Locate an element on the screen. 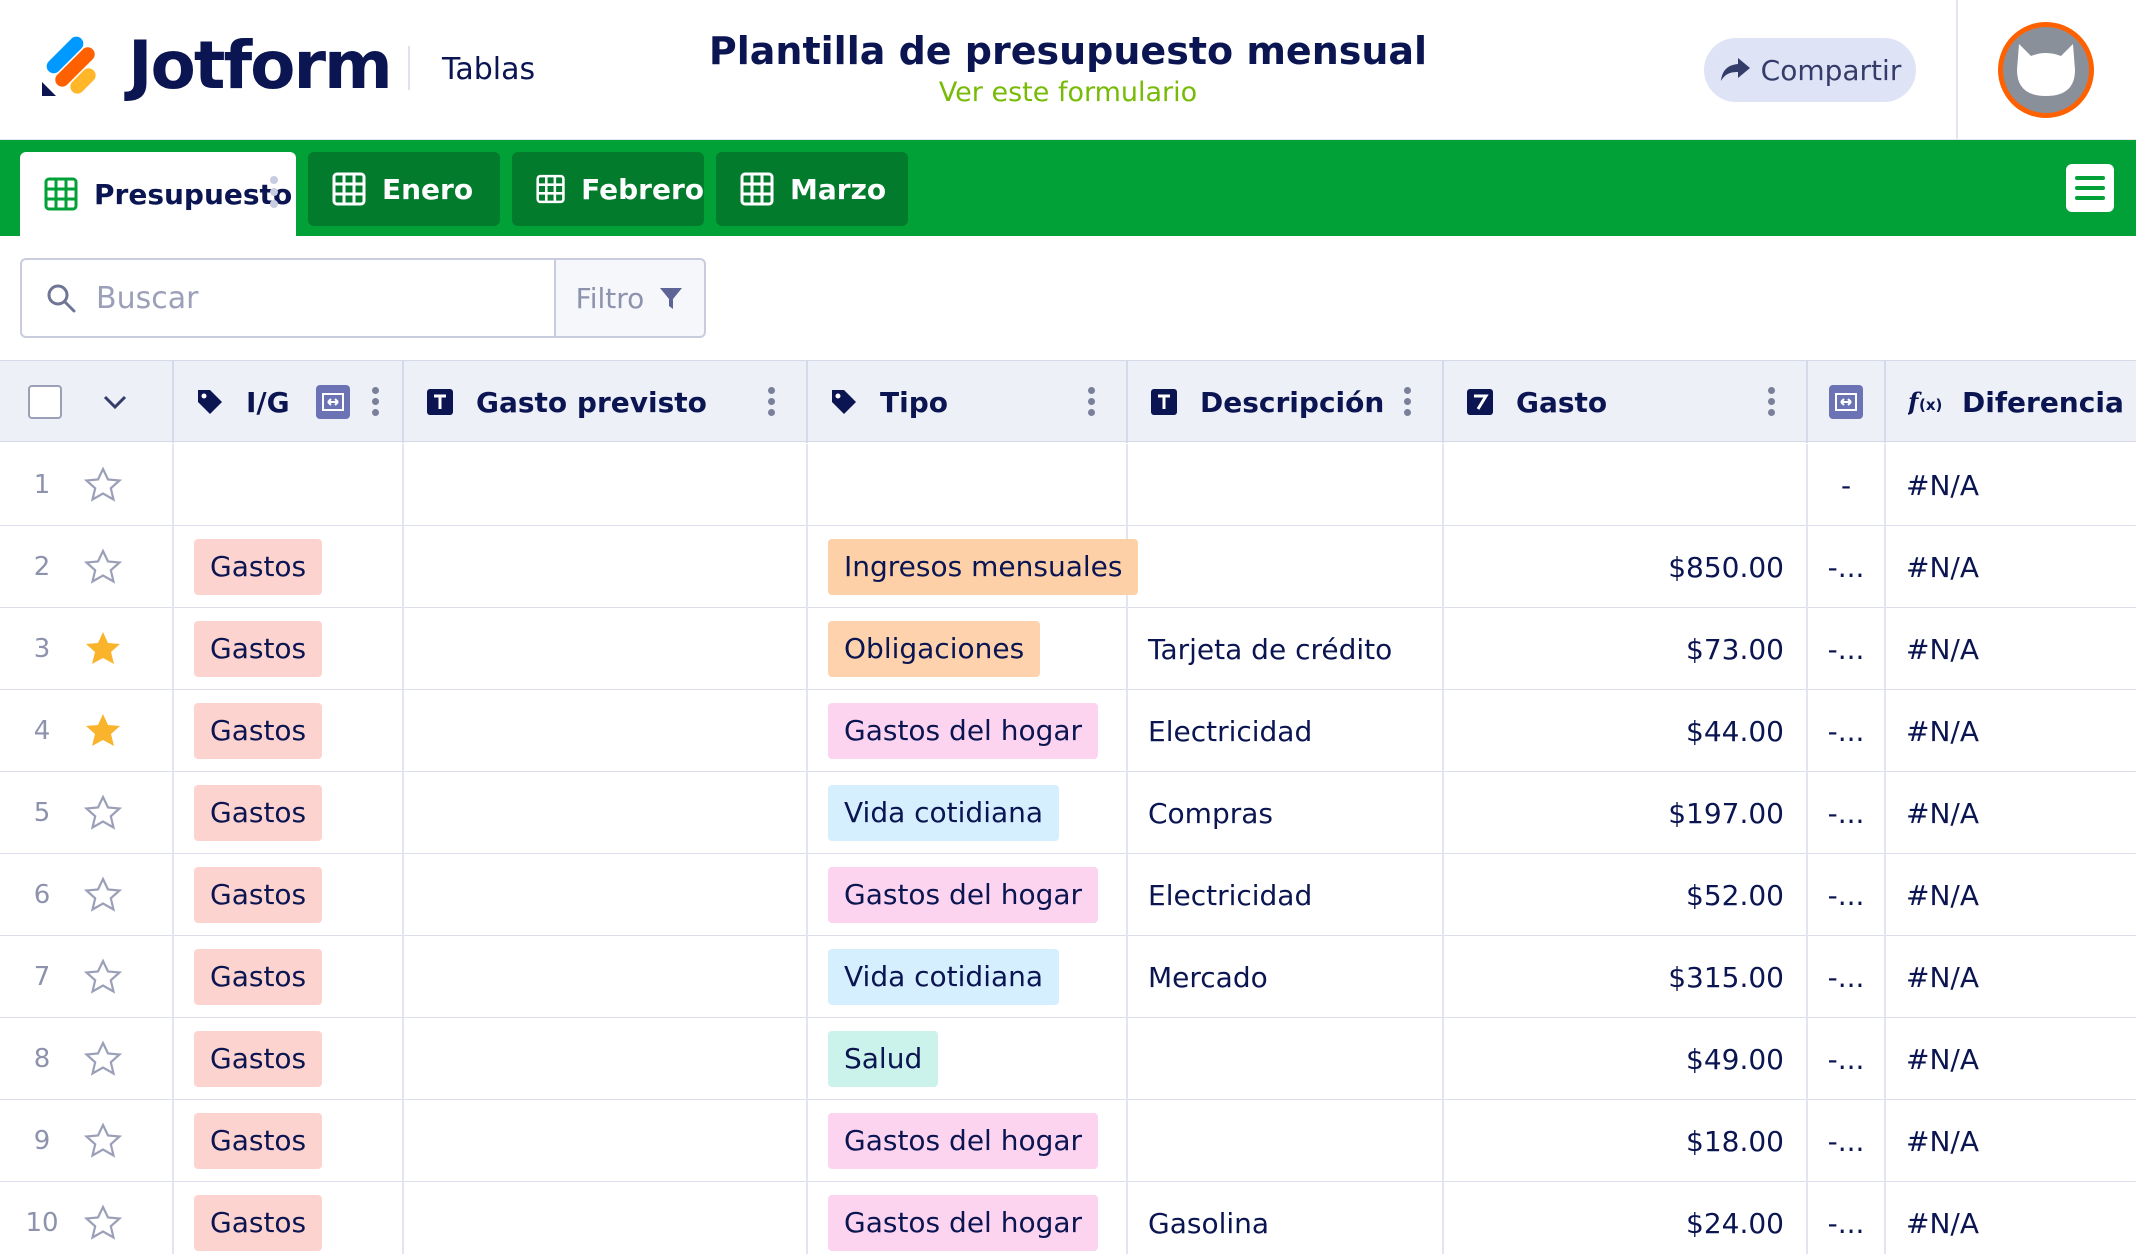 The height and width of the screenshot is (1254, 2136). avatar is located at coordinates (2046, 70).